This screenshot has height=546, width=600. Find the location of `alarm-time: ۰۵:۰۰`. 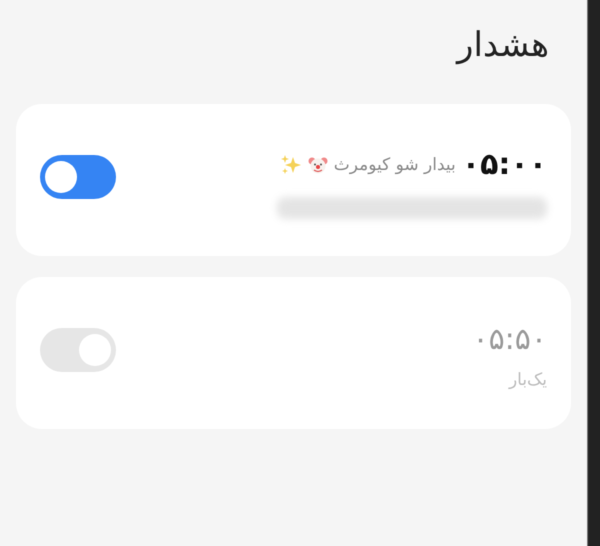

alarm-time: ۰۵:۰۰ is located at coordinates (505, 165).